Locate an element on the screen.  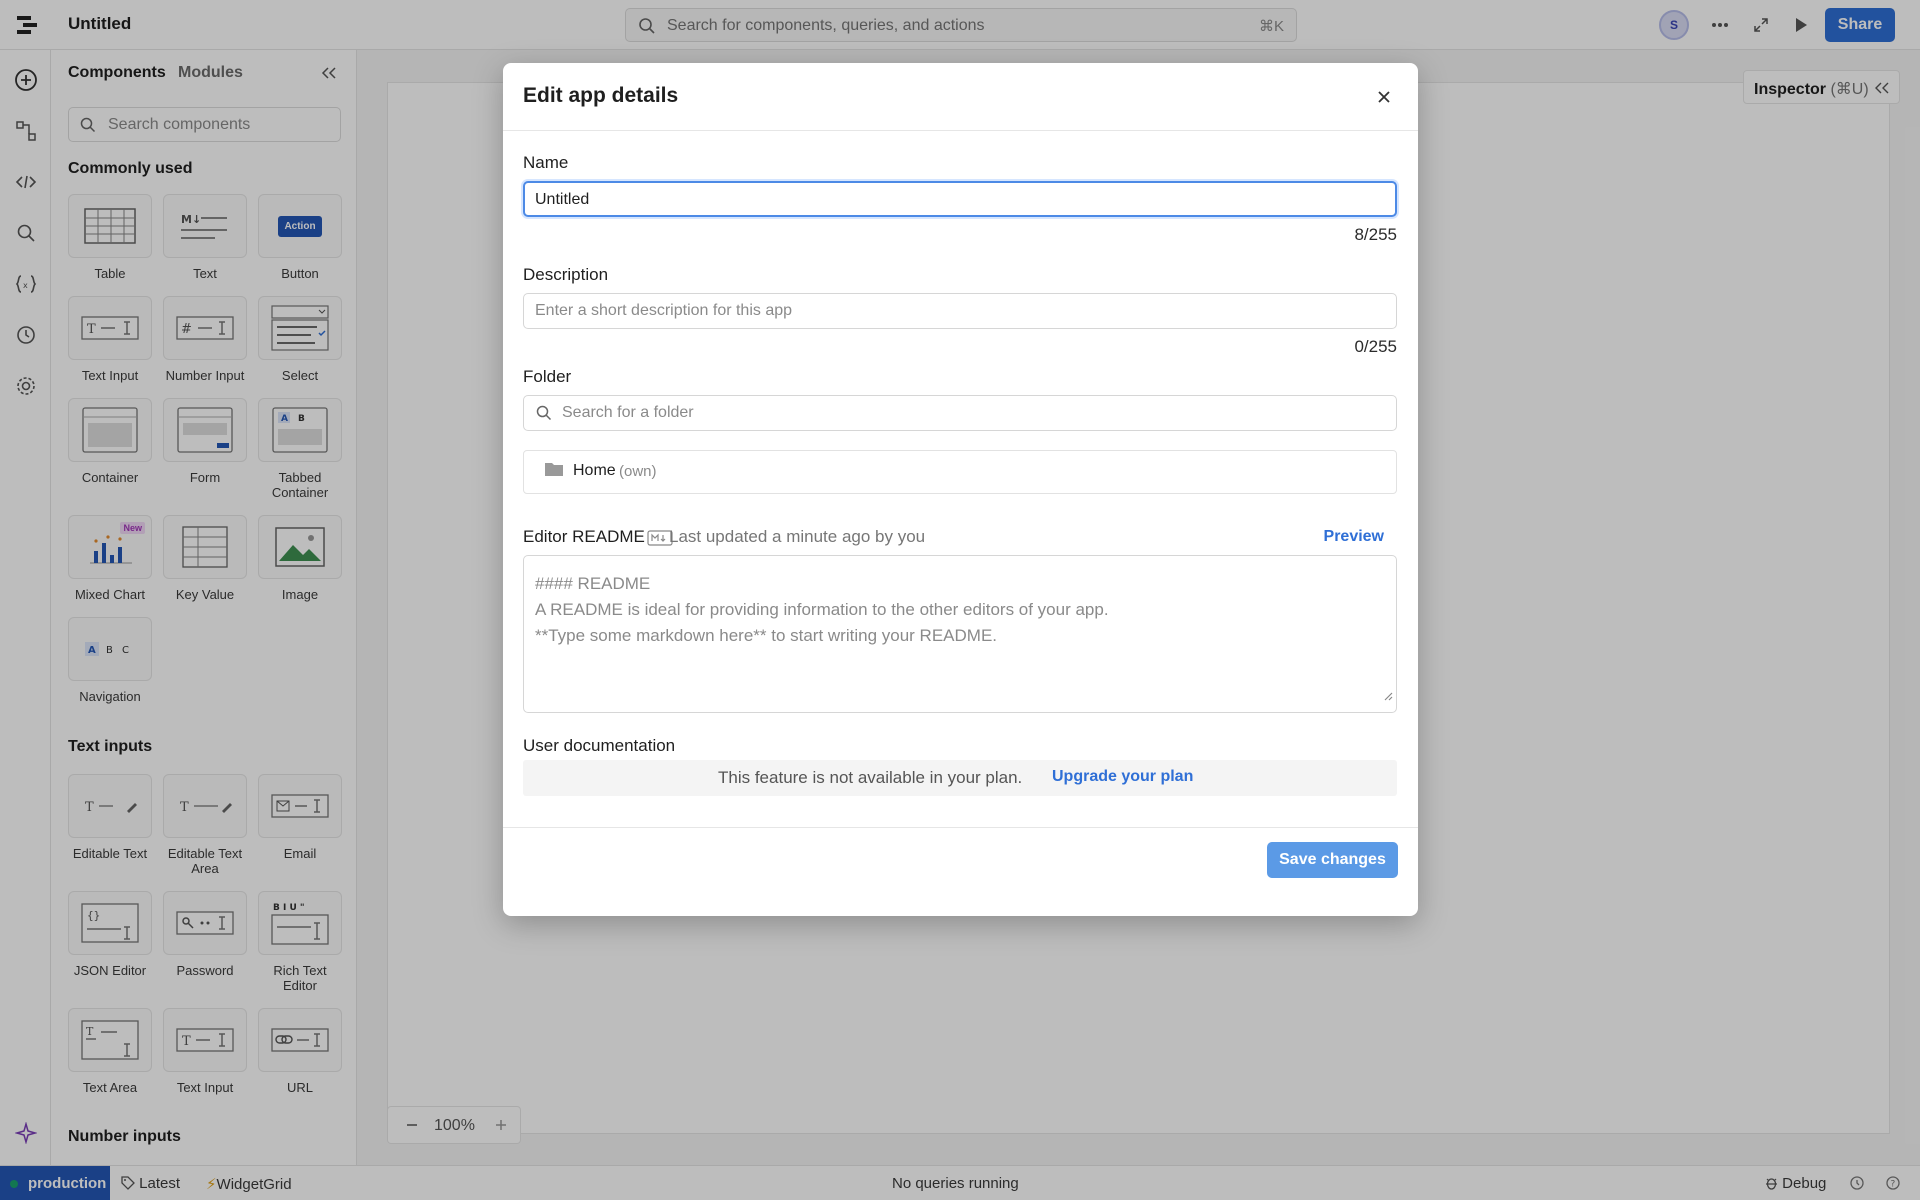
name-char-counter: 8/255 is located at coordinates (1375, 234).